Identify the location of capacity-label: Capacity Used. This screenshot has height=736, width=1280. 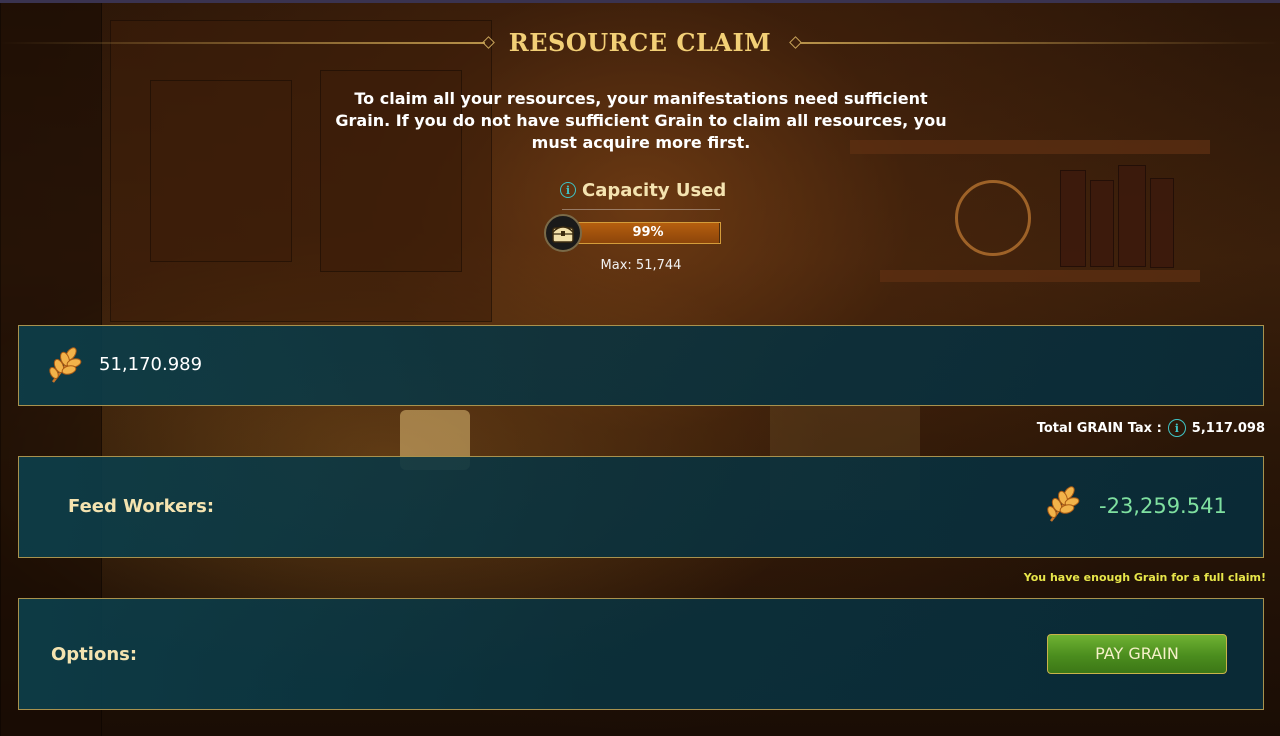
(654, 190).